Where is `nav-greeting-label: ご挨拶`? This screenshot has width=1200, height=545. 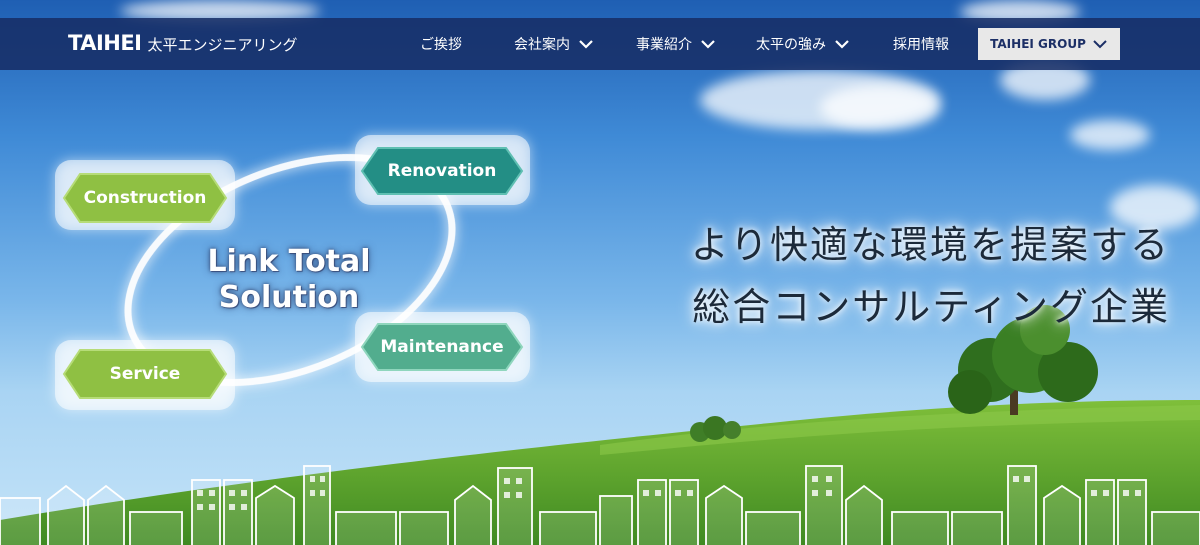 nav-greeting-label: ご挨拶 is located at coordinates (441, 45).